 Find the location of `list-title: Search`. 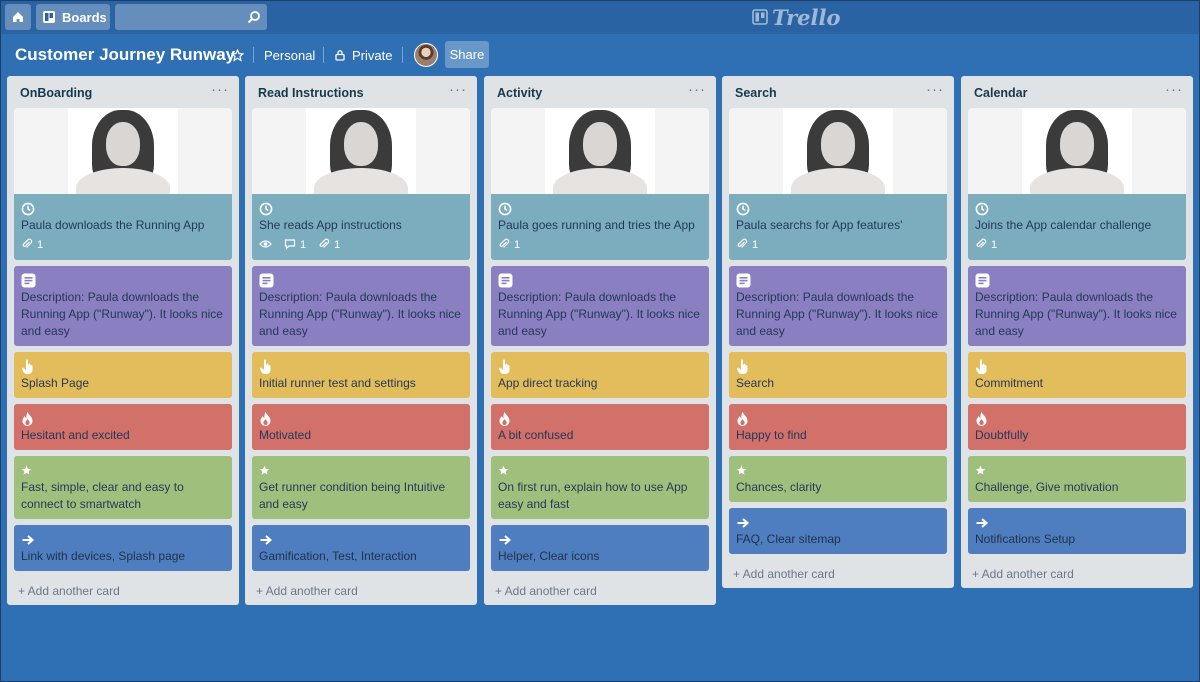

list-title: Search is located at coordinates (756, 93).